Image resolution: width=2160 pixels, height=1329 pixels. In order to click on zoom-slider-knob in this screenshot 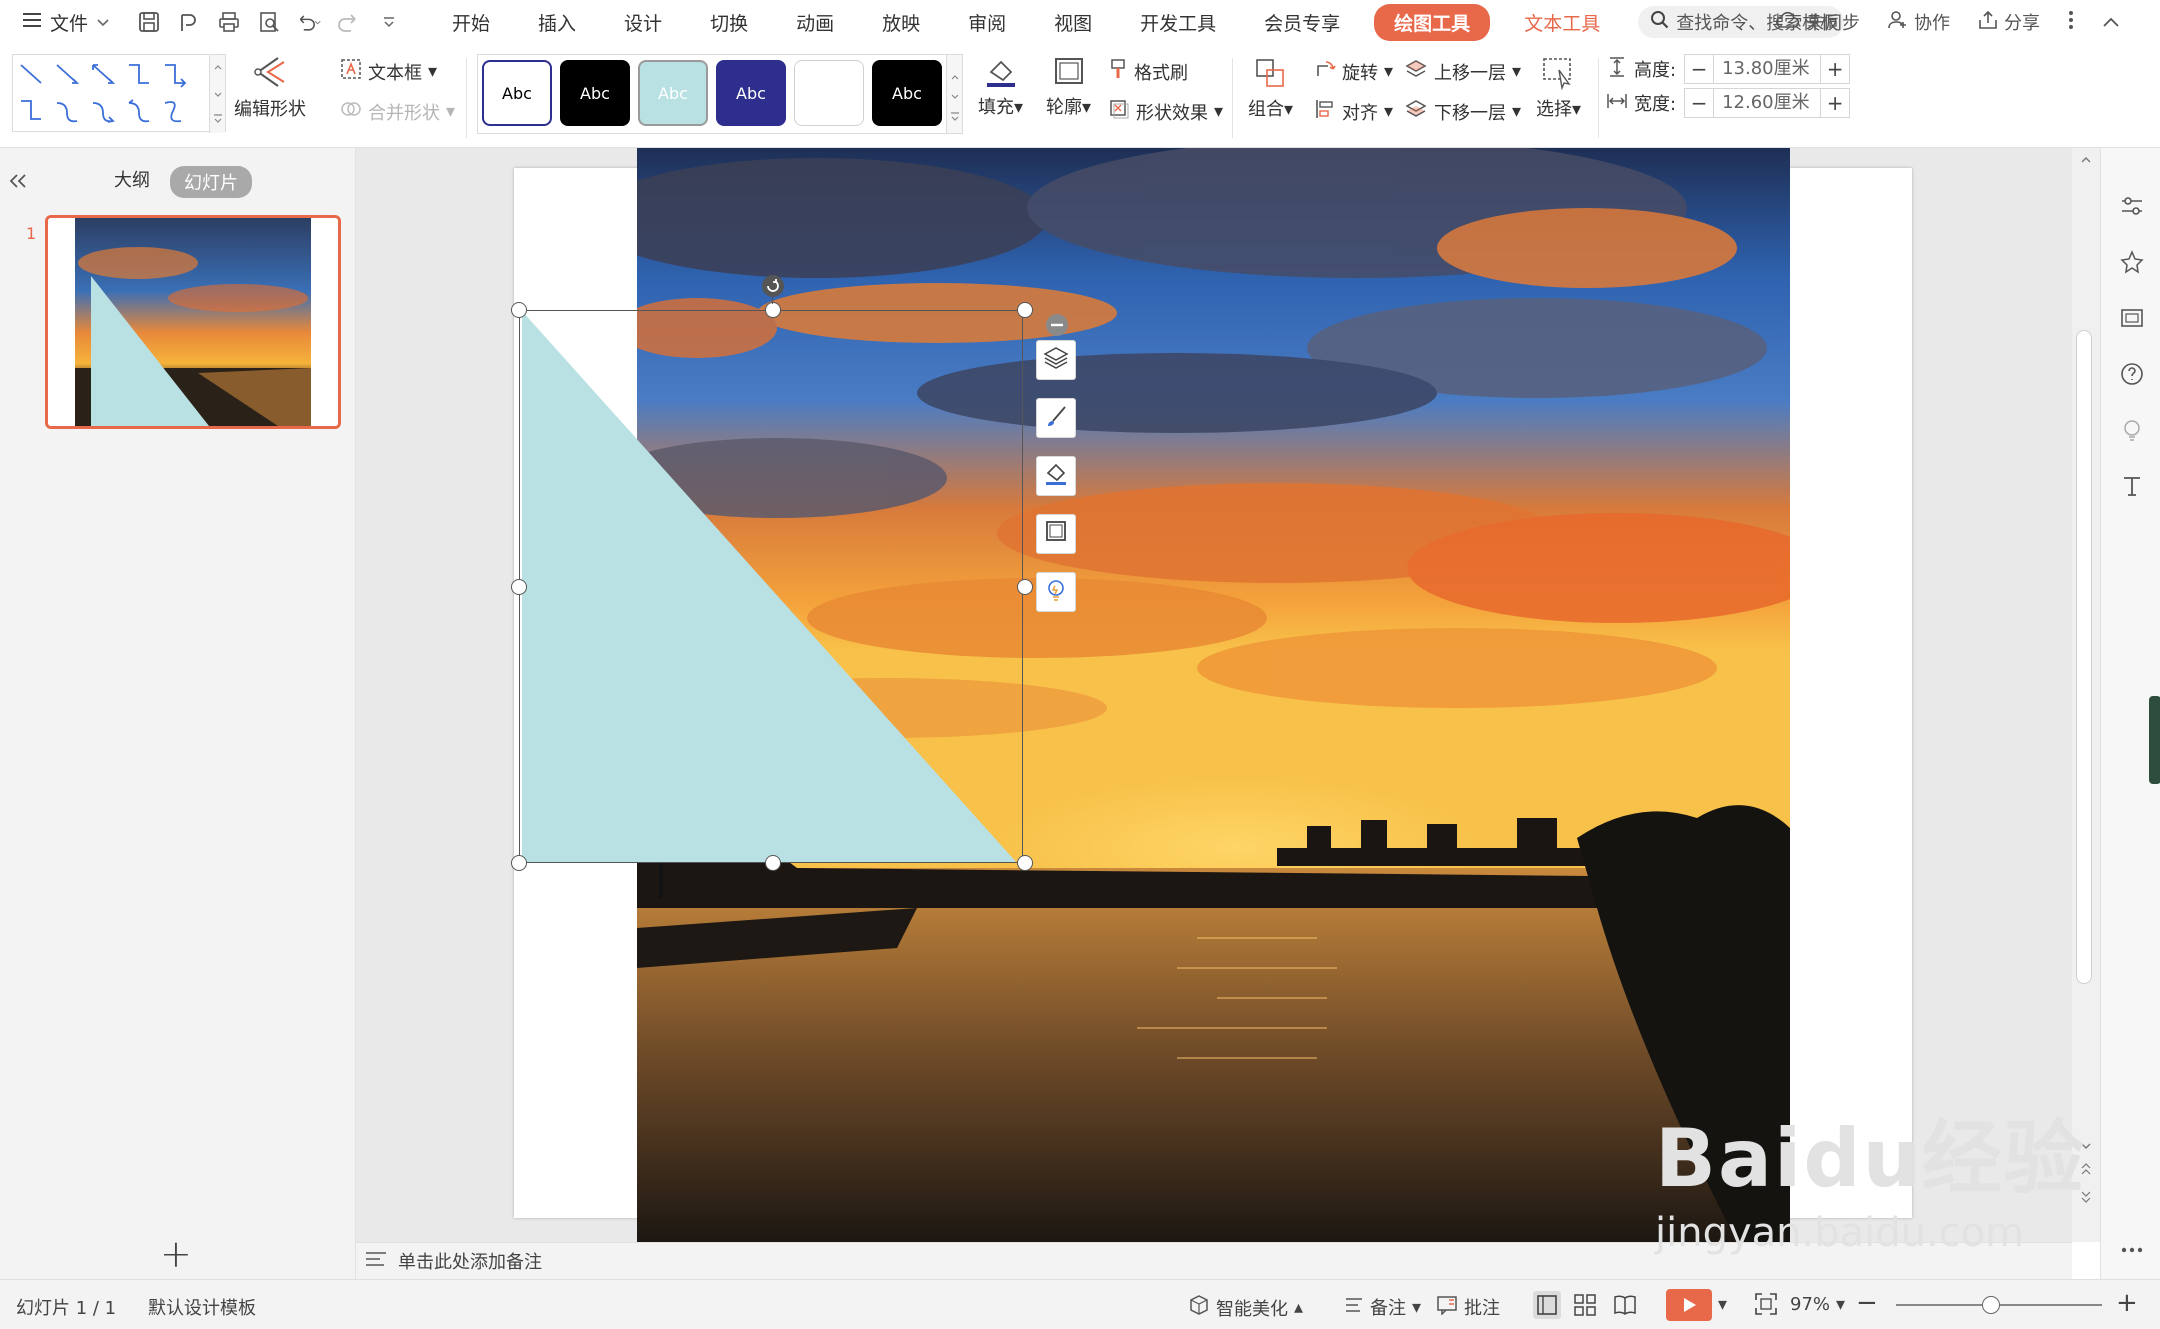, I will do `click(1991, 1305)`.